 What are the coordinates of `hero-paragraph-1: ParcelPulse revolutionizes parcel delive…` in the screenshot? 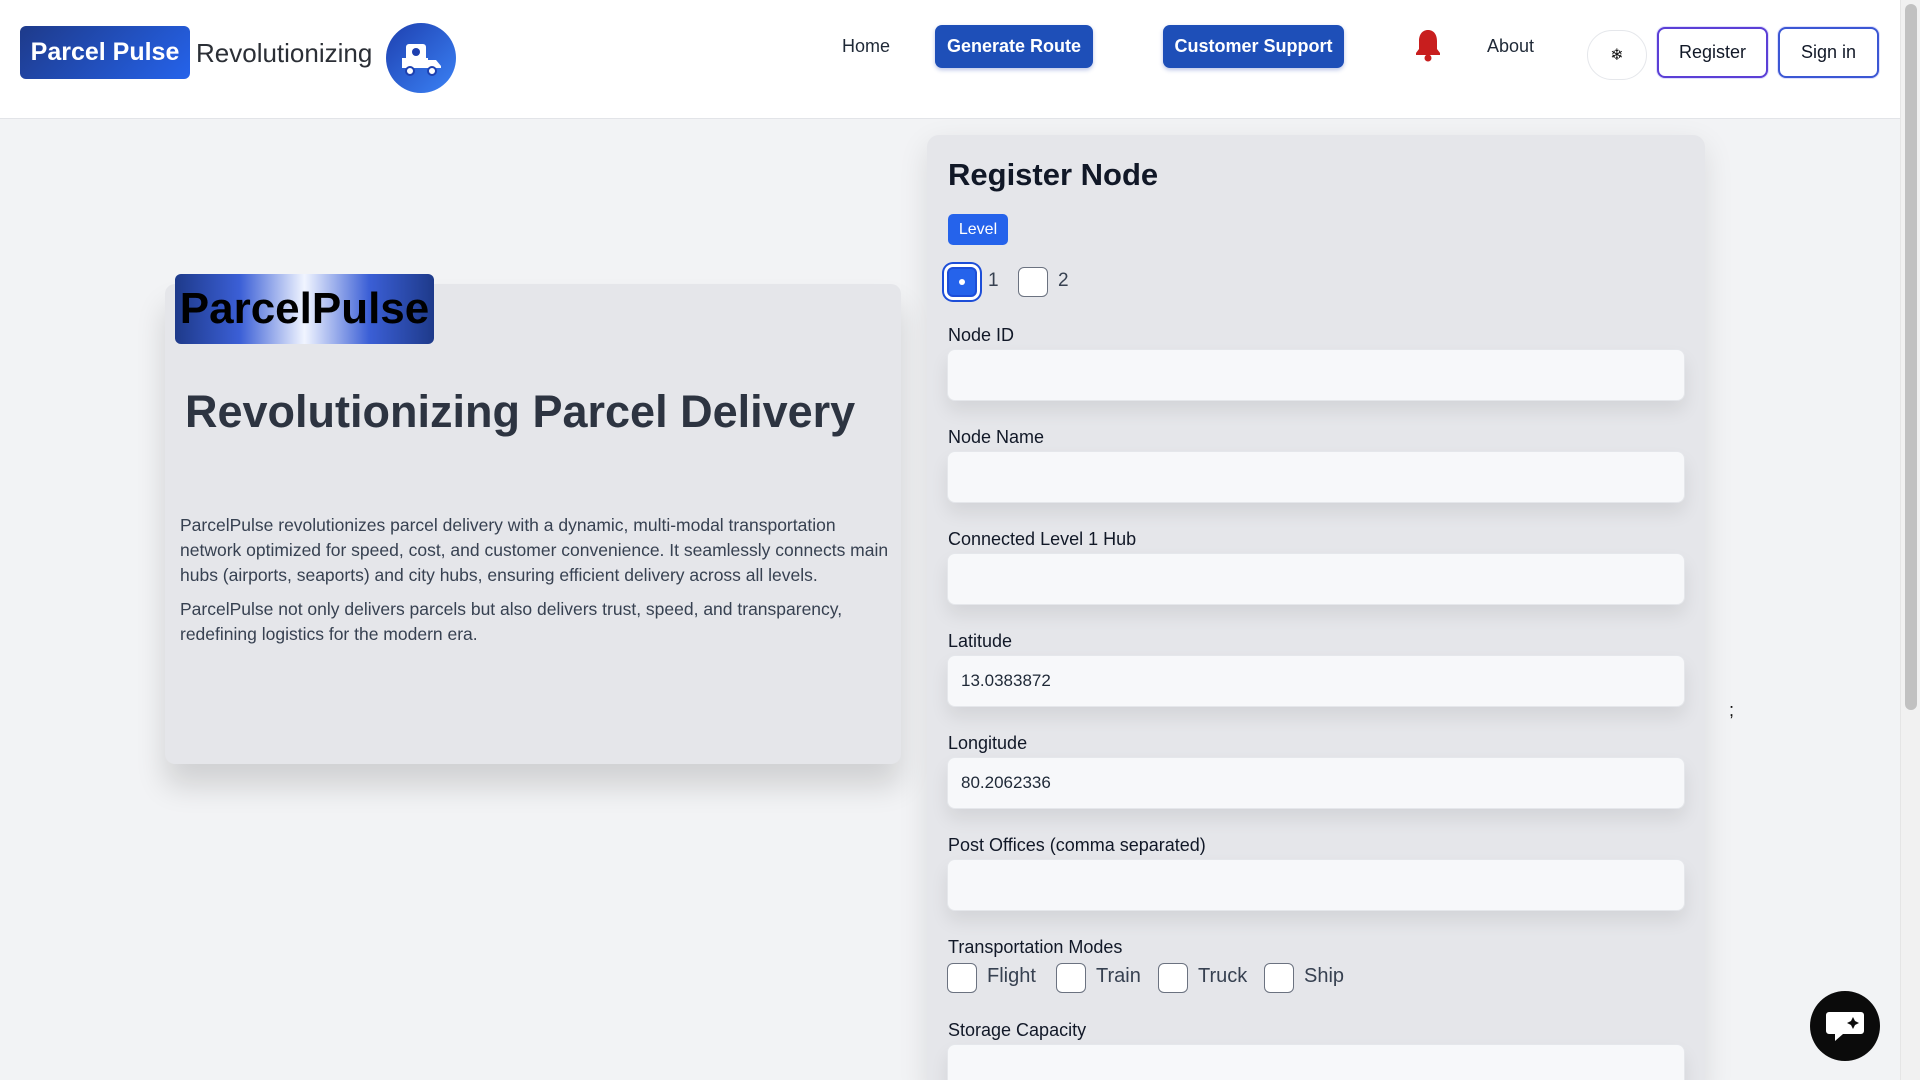 It's located at (534, 550).